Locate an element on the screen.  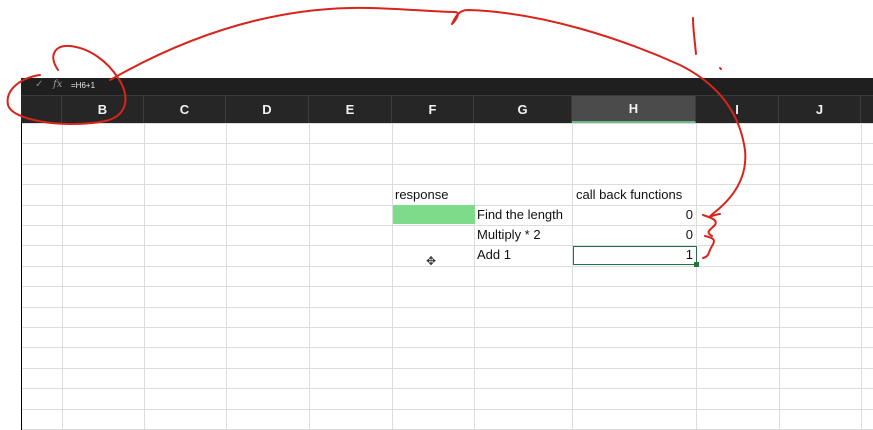
annotation-circle is located at coordinates (66, 84).